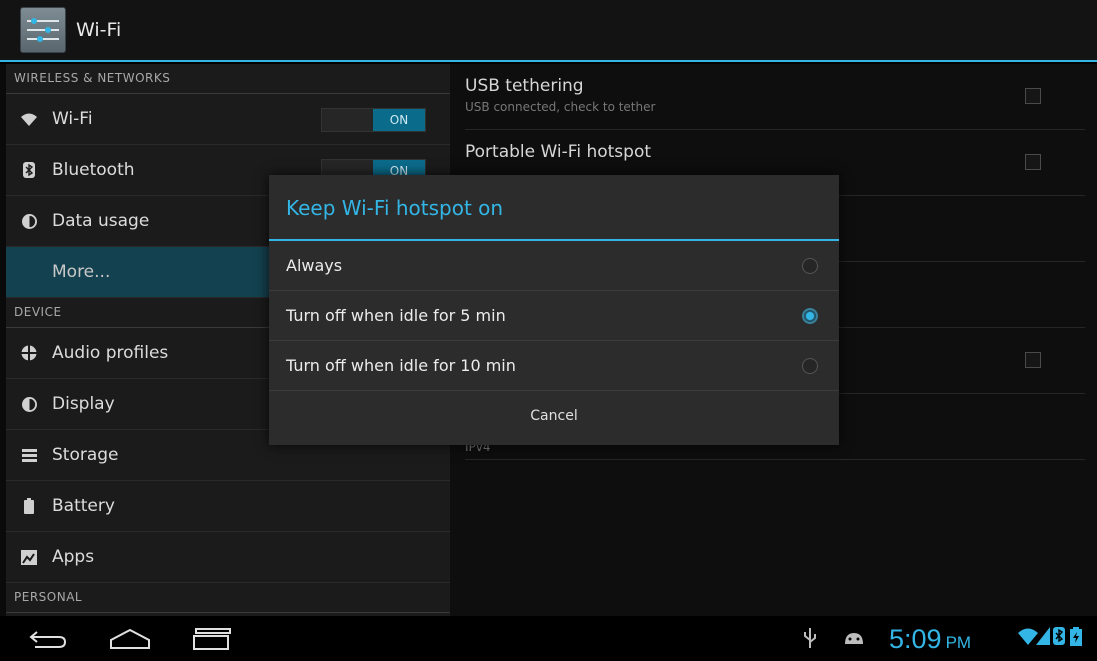 Image resolution: width=1097 pixels, height=661 pixels. Describe the element at coordinates (1076, 638) in the screenshot. I see `battery-charging-icon` at that location.